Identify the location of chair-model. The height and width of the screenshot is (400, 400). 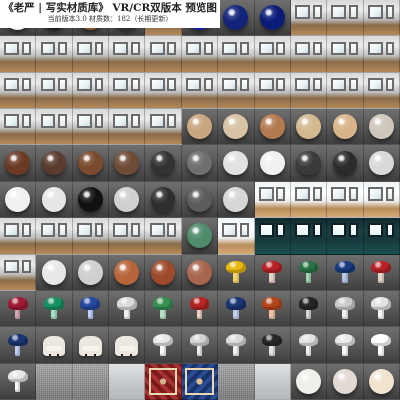
(127, 346).